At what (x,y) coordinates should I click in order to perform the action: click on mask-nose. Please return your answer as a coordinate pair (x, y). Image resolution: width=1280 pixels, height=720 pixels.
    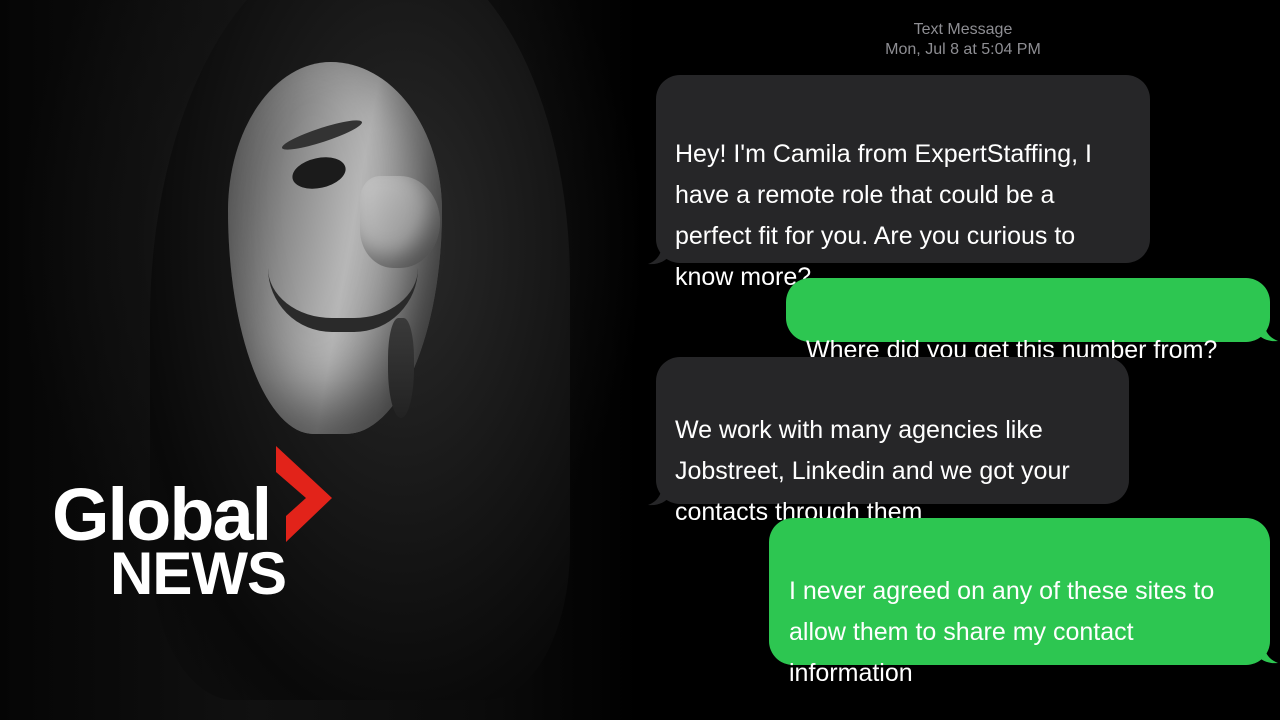
    Looking at the image, I should click on (400, 222).